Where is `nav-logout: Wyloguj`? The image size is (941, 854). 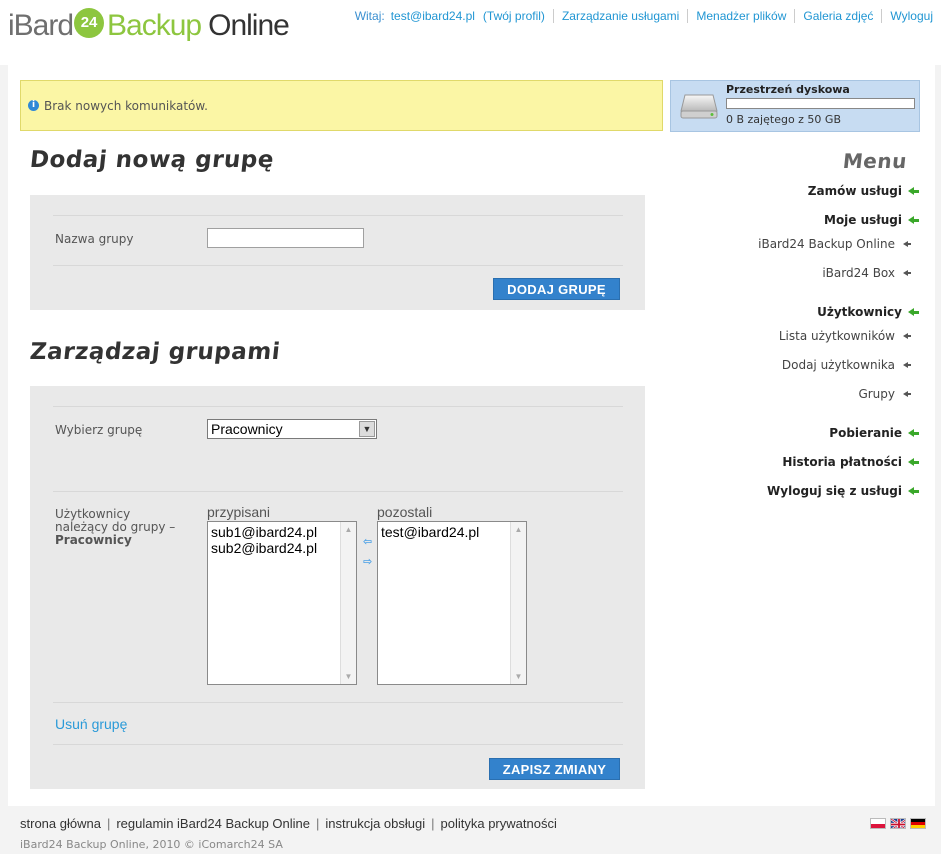
nav-logout: Wyloguj is located at coordinates (911, 16).